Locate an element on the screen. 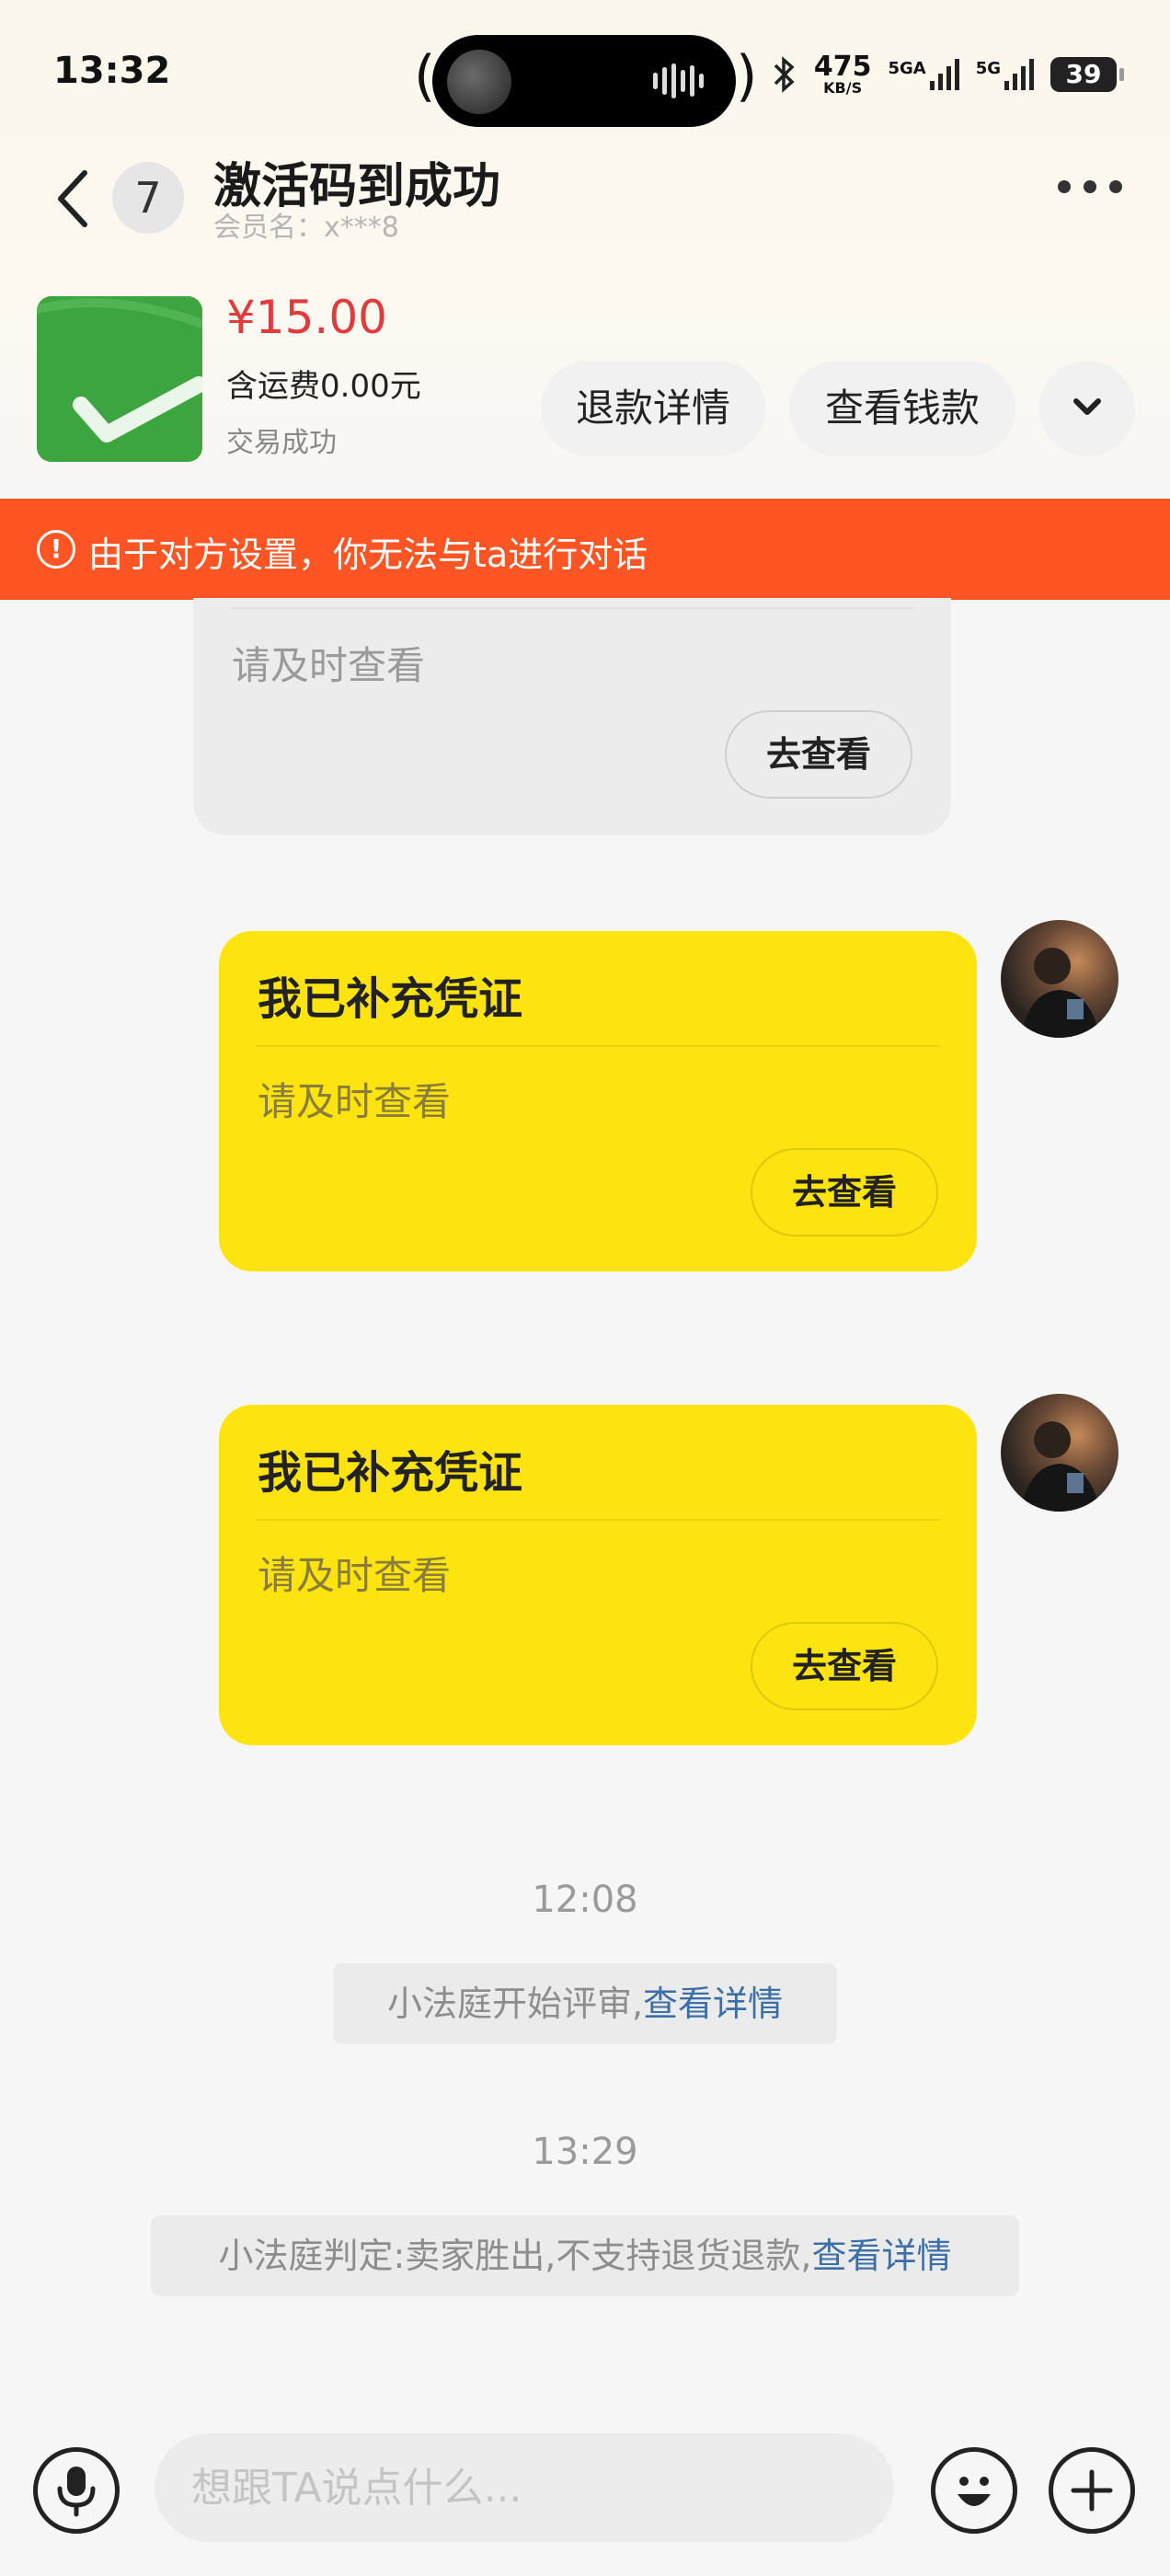 This screenshot has width=1170, height=2576. emoji-glyph is located at coordinates (974, 2491).